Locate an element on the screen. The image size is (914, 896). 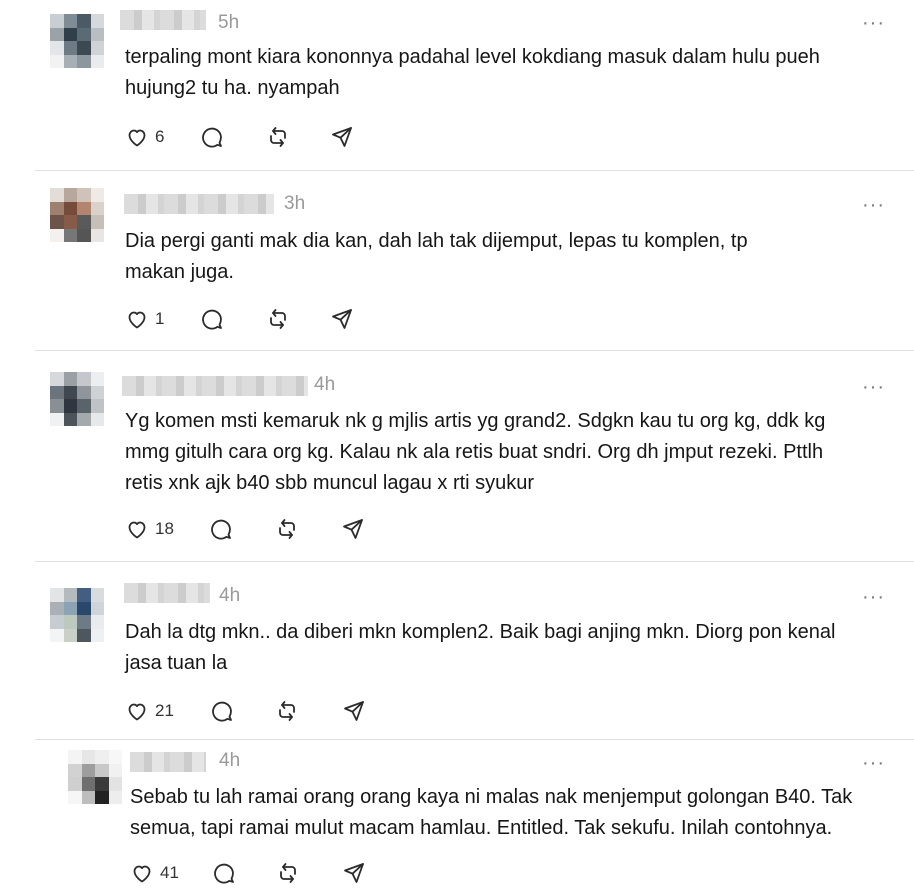
like-button: 21 is located at coordinates (149, 711).